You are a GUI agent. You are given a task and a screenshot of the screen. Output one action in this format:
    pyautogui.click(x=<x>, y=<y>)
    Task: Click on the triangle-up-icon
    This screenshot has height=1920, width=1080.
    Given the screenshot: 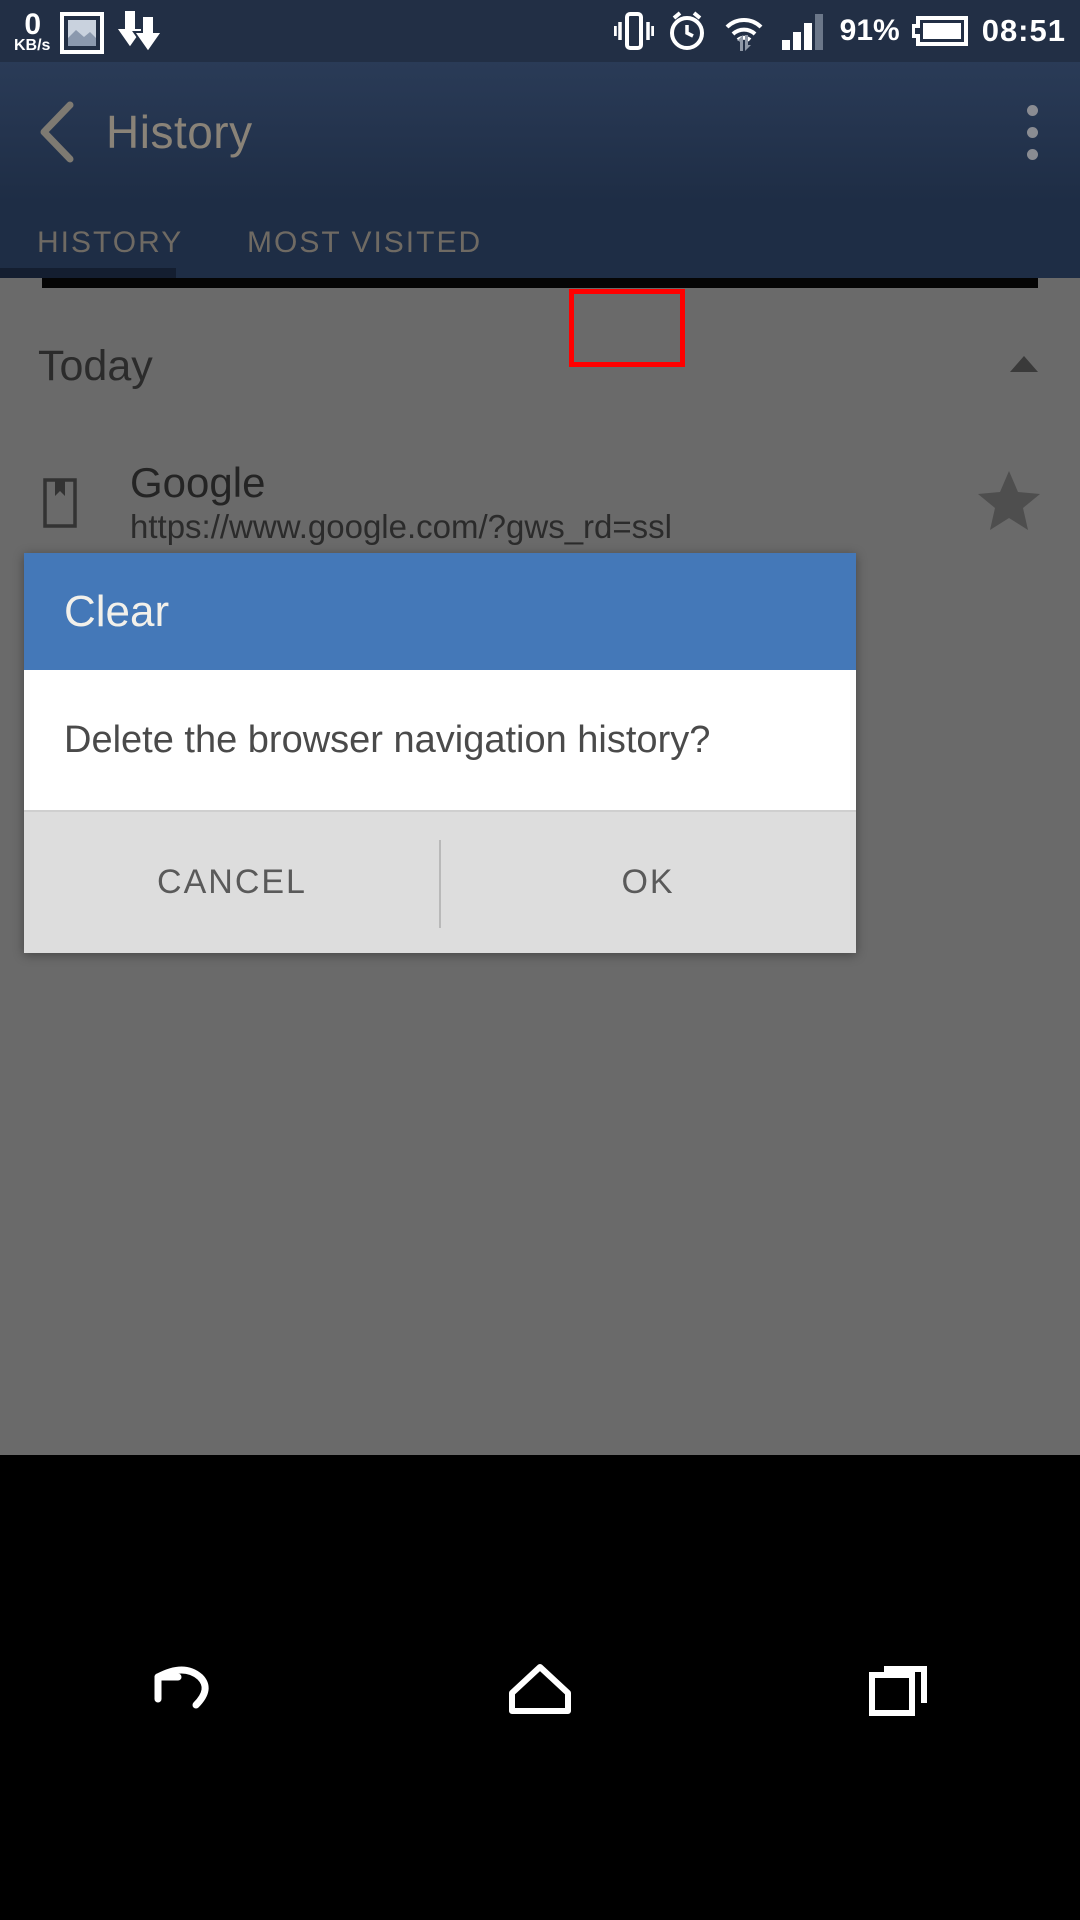 What is the action you would take?
    pyautogui.click(x=1024, y=366)
    